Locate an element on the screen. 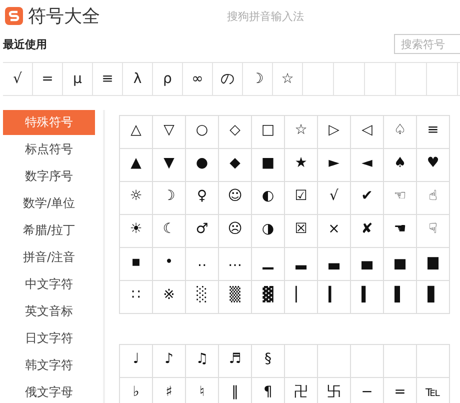  symbol-cell: ▅ is located at coordinates (400, 264).